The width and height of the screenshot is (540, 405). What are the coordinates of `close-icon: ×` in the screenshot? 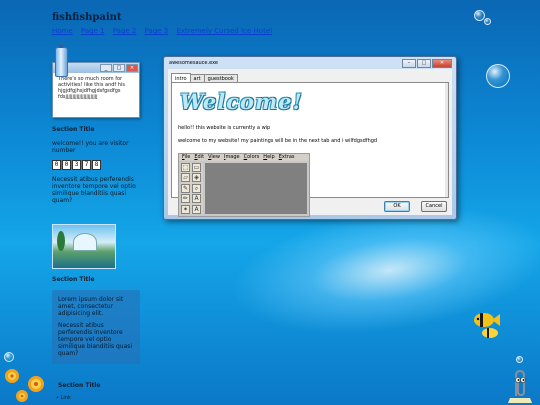 It's located at (132, 68).